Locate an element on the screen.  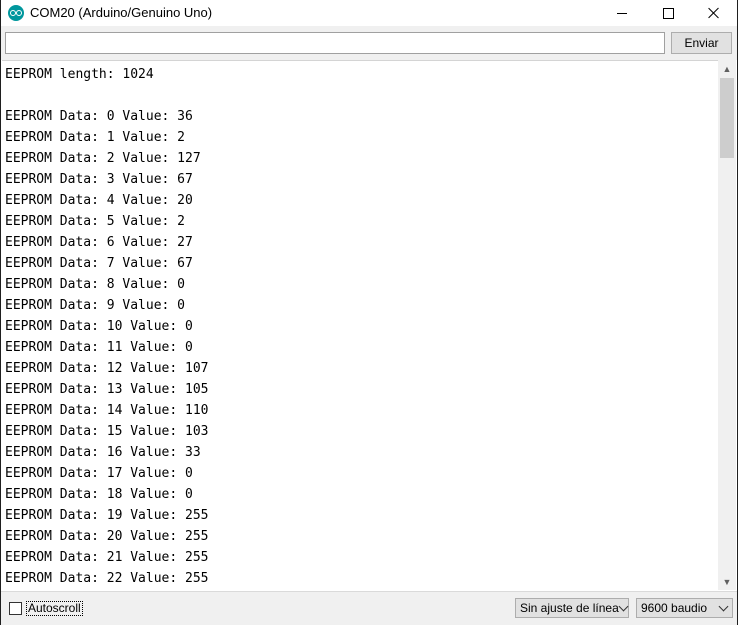
output-line: EEPROM Data: 21 Value: 255 is located at coordinates (107, 557).